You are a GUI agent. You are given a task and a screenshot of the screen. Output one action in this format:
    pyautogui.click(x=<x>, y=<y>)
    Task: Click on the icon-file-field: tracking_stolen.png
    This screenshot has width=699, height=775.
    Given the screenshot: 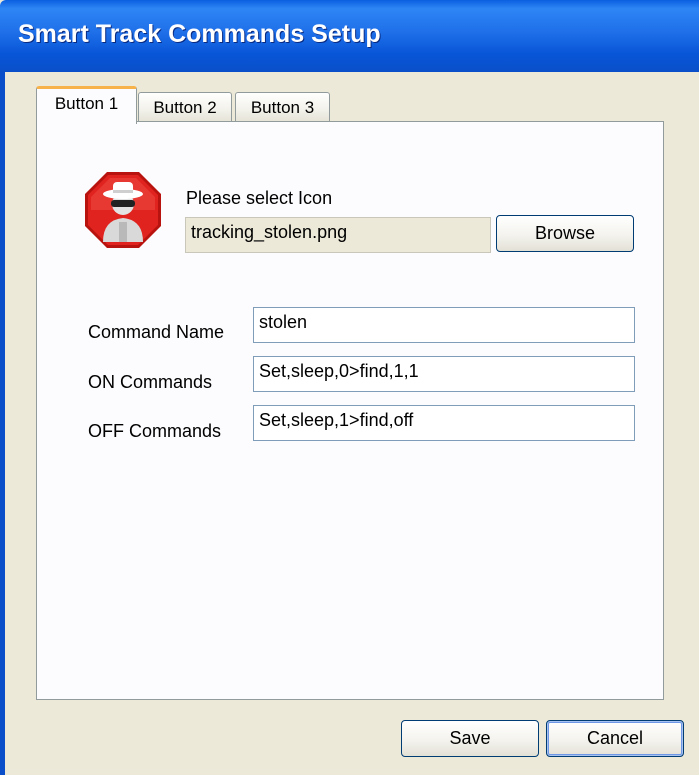 What is the action you would take?
    pyautogui.click(x=338, y=235)
    